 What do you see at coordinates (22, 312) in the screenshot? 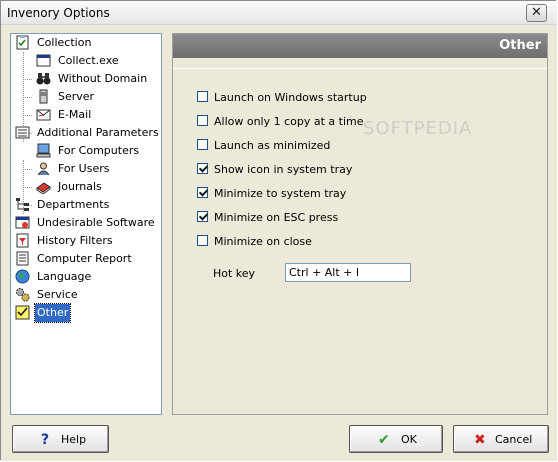
I see `checkbox-icon` at bounding box center [22, 312].